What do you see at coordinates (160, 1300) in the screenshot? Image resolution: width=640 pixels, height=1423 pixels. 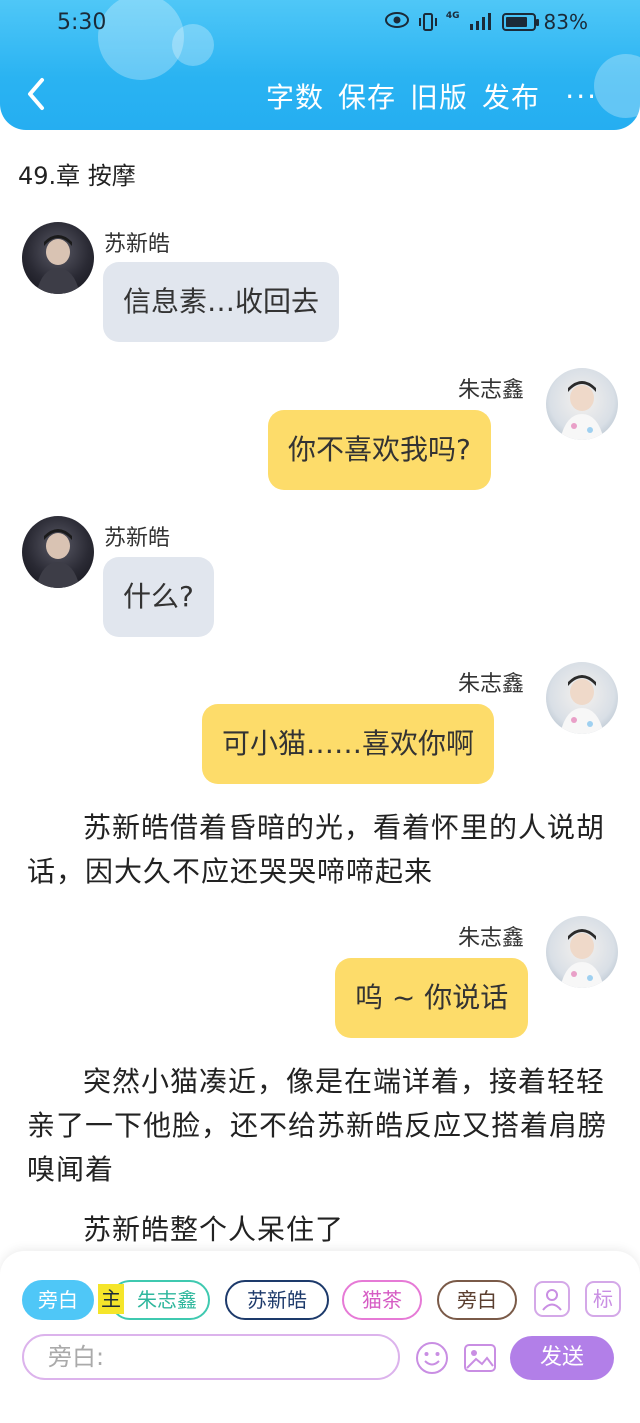 I see `role-chip-zhu: 朱志鑫` at bounding box center [160, 1300].